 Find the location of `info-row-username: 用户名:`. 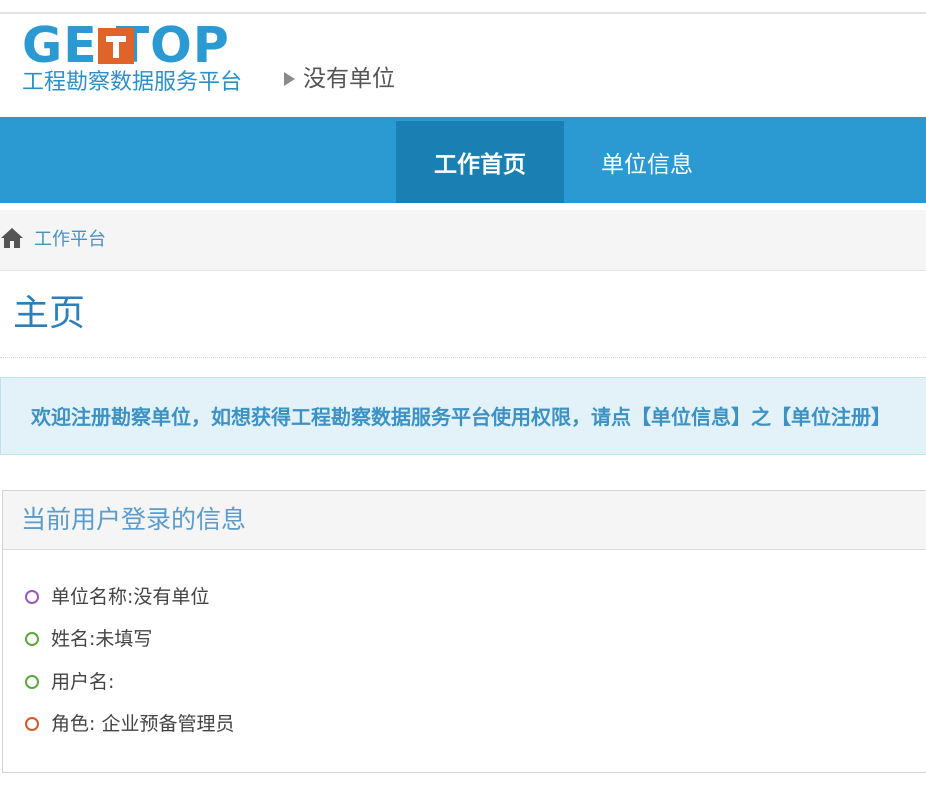

info-row-username: 用户名: is located at coordinates (69, 682).